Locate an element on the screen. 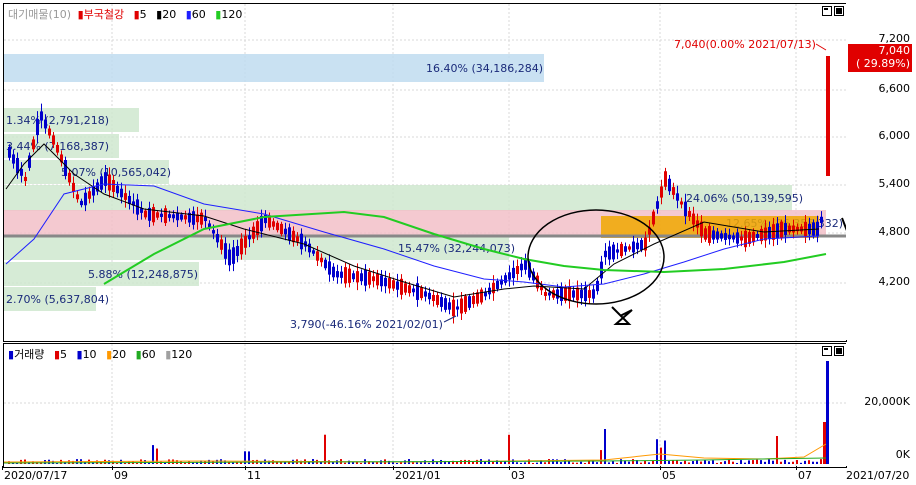 This screenshot has width=916, height=485. volume-profile-label: 1.34% (2,791,218) is located at coordinates (57, 120).